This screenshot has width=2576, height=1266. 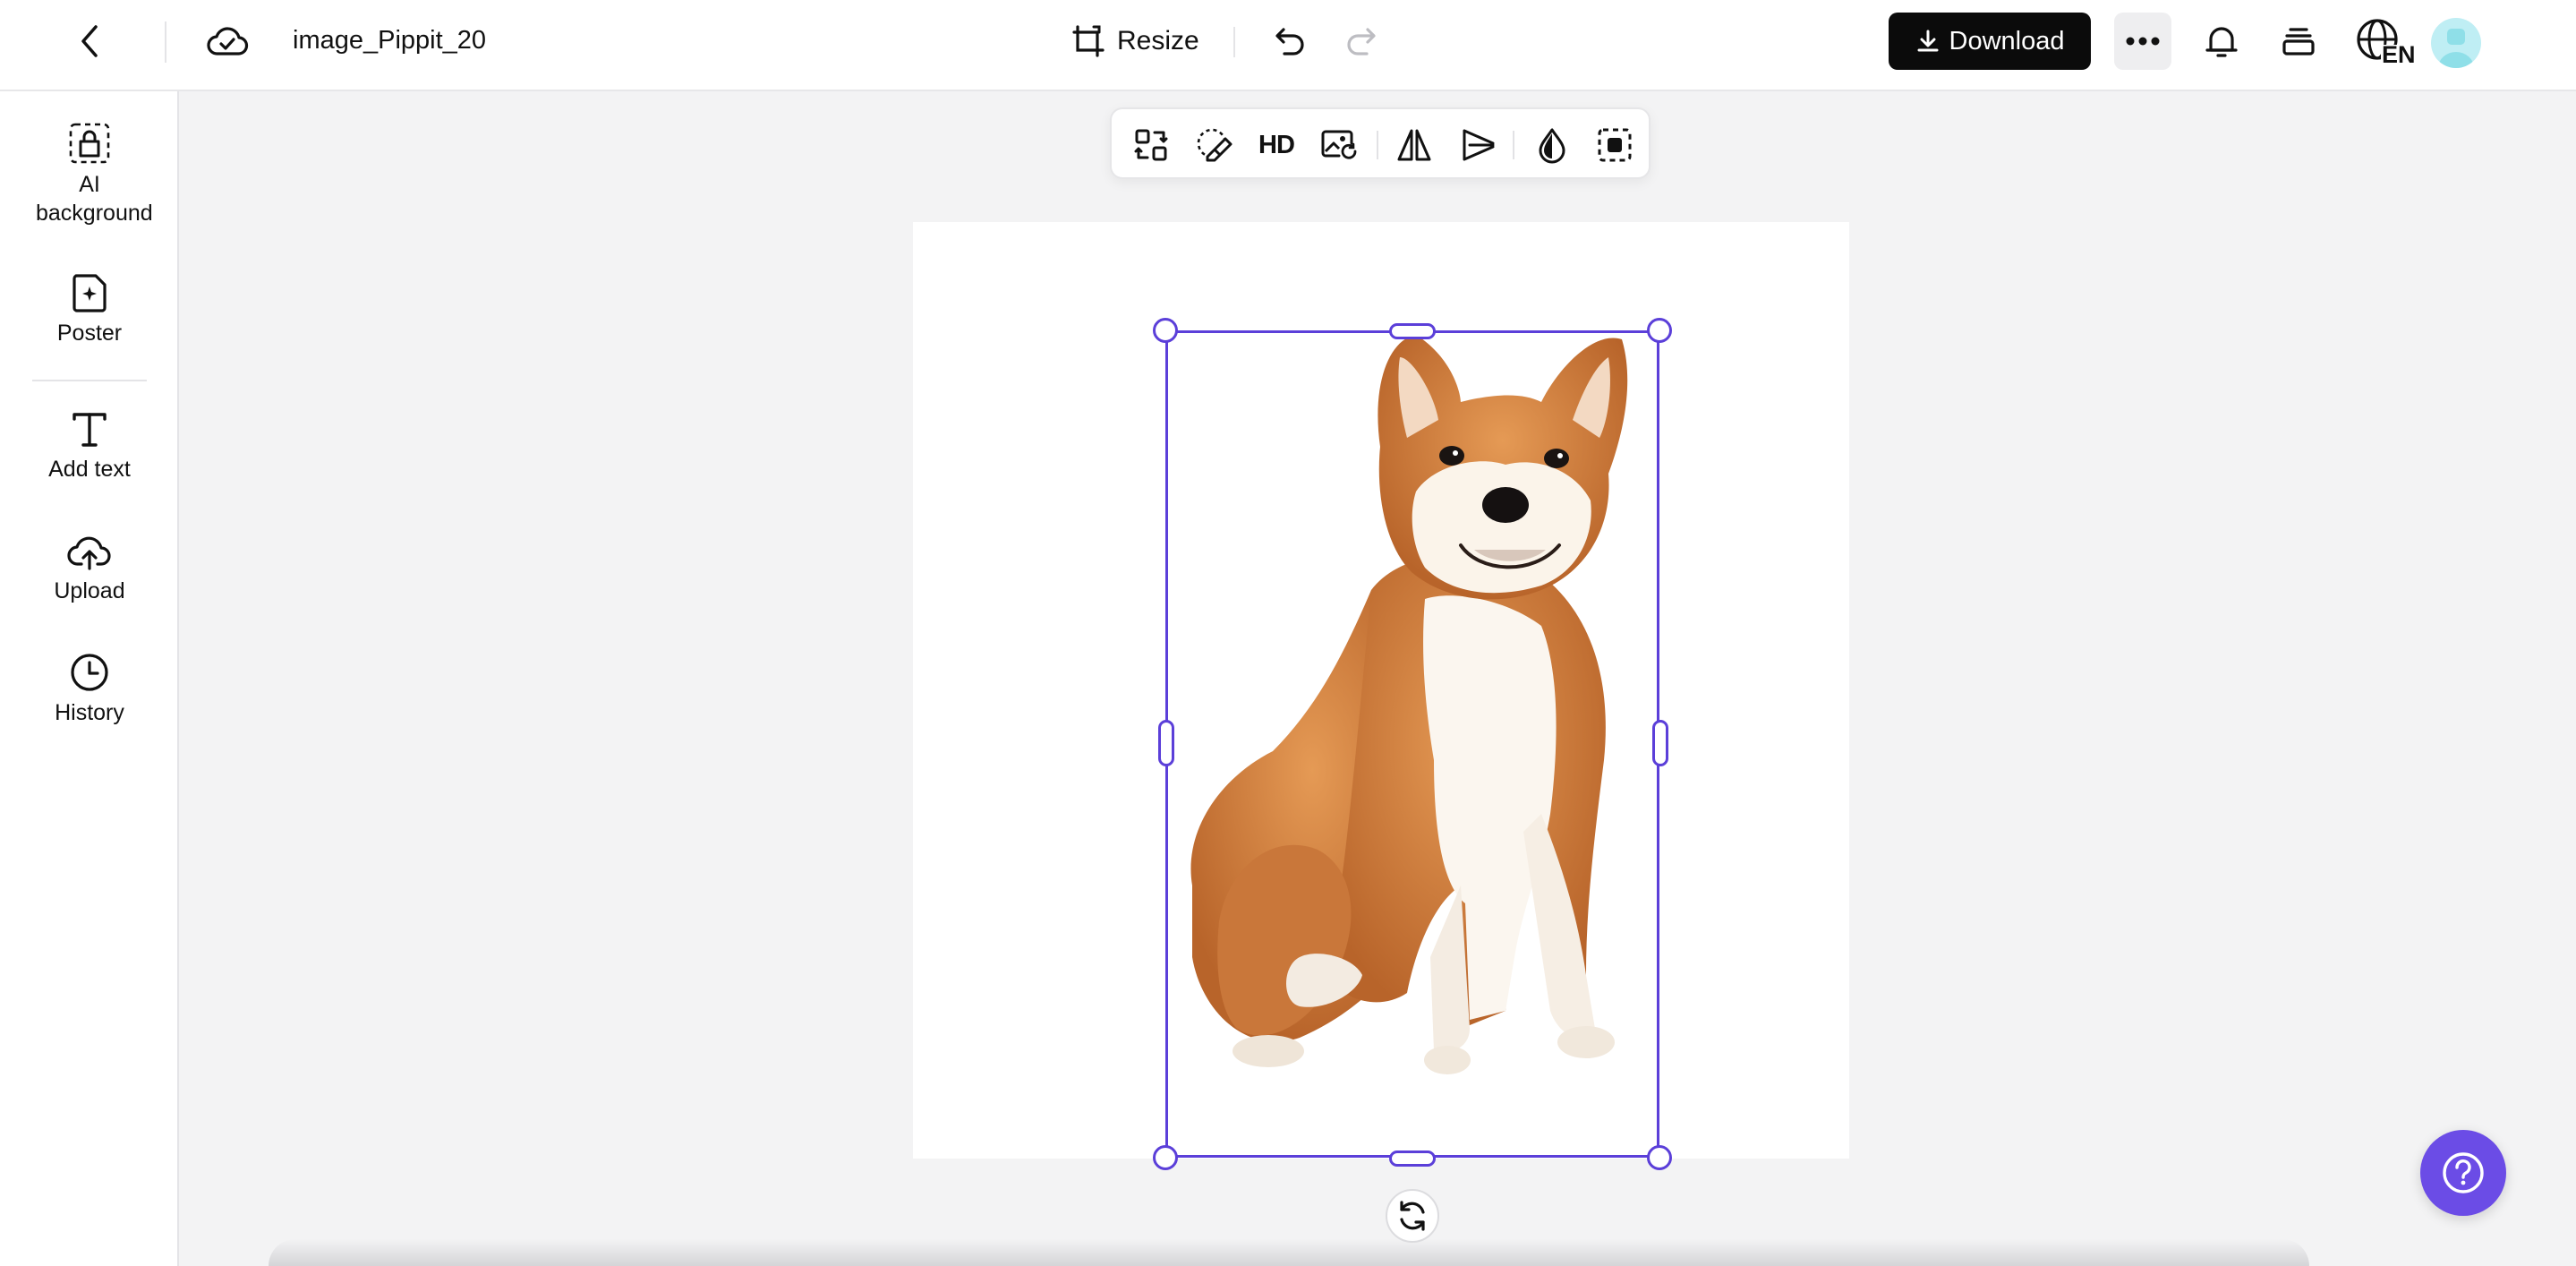 I want to click on sidebar-item-upload: Upload, so click(x=89, y=567).